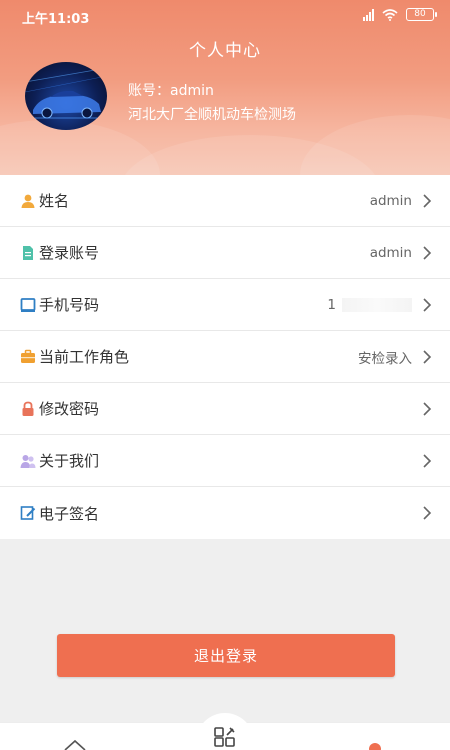  I want to click on avatar, so click(66, 96).